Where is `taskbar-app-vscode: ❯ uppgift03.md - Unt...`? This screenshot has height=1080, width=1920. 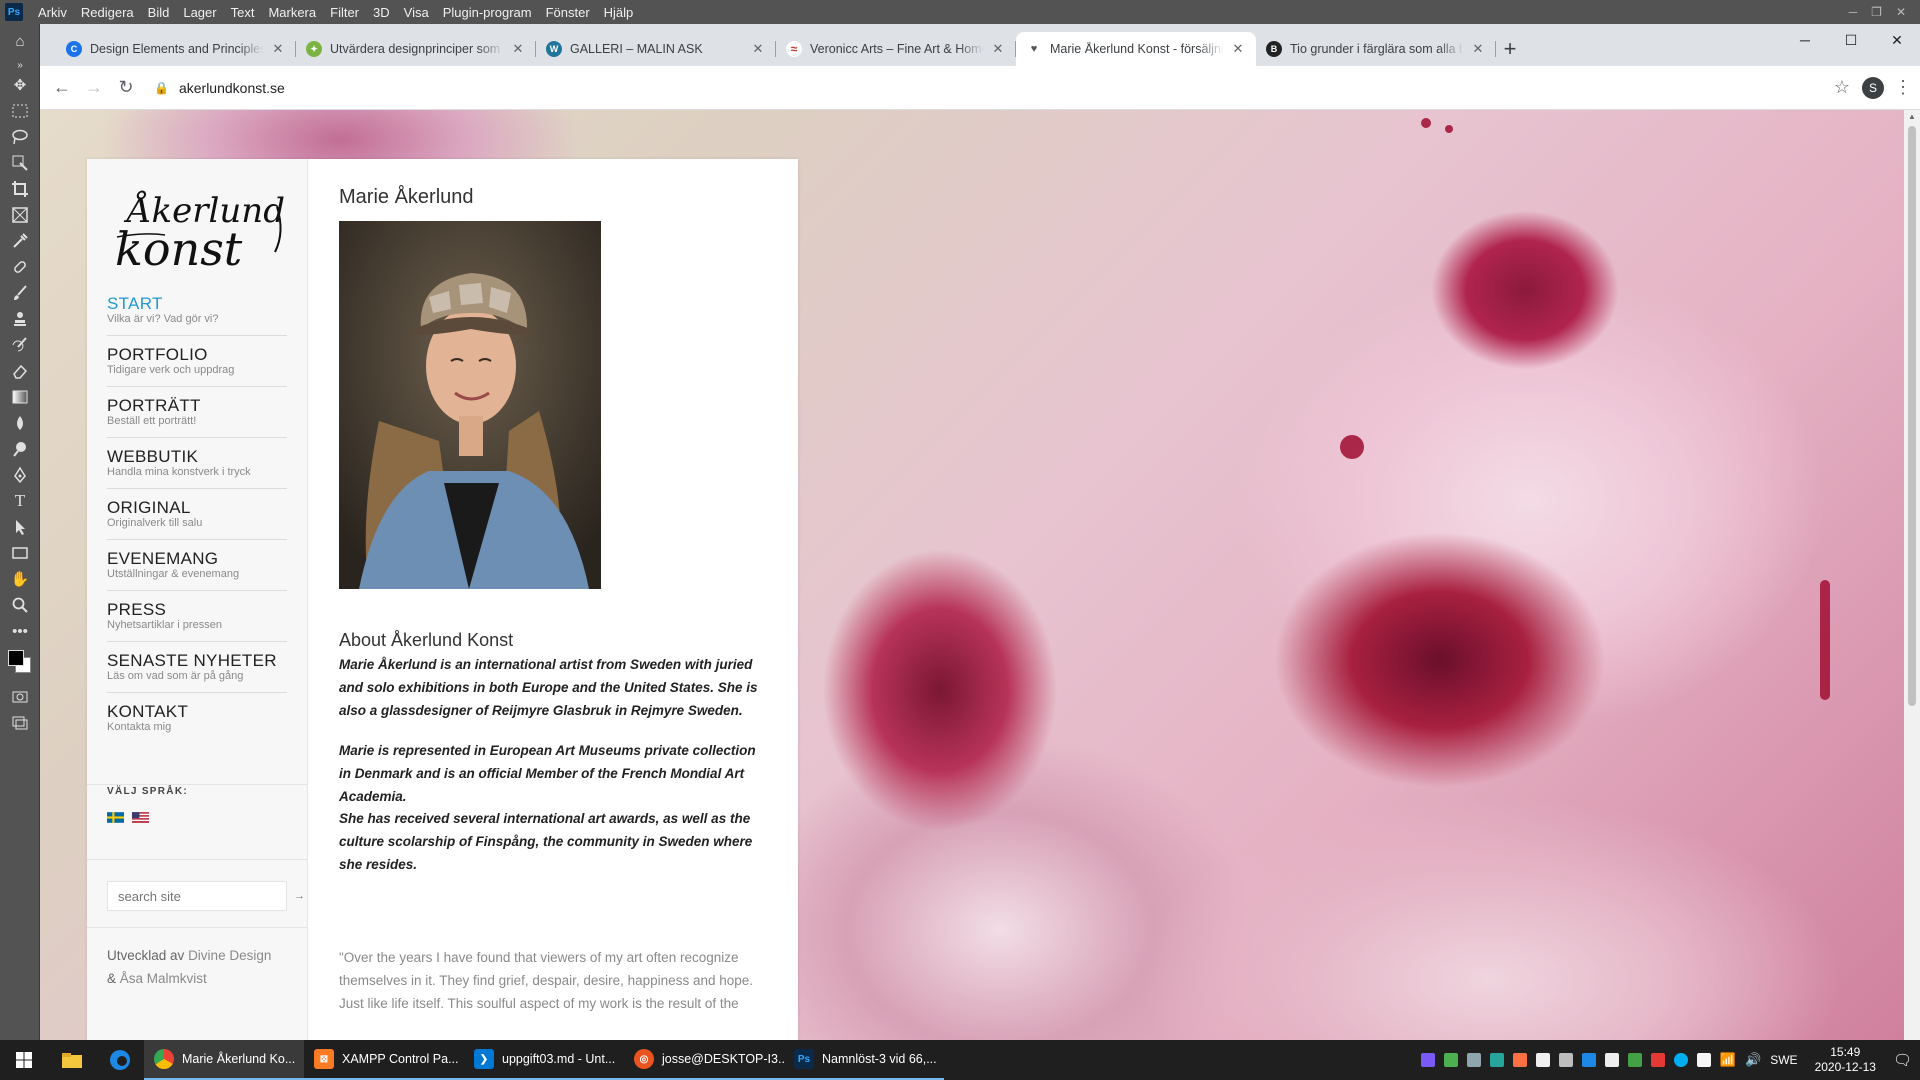
taskbar-app-vscode: ❯ uppgift03.md - Unt... is located at coordinates (544, 1060).